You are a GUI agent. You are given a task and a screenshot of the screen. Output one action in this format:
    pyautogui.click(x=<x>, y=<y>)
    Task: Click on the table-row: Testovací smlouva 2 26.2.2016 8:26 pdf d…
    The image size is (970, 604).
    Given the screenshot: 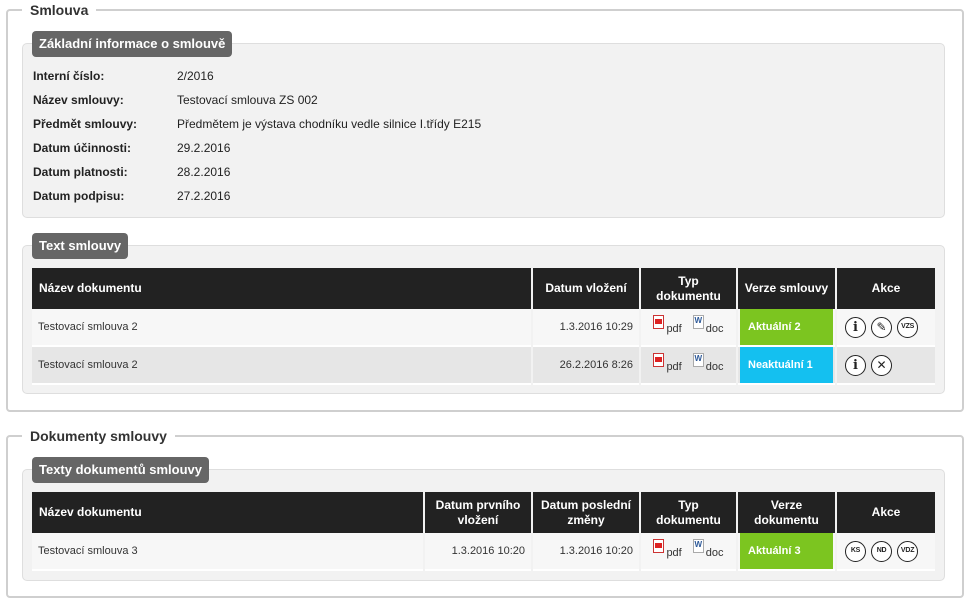 What is the action you would take?
    pyautogui.click(x=483, y=366)
    